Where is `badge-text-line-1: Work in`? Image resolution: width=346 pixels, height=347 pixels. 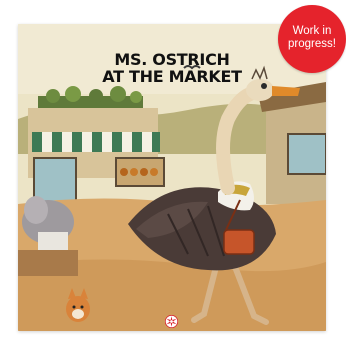
badge-text-line-1: Work in is located at coordinates (312, 31).